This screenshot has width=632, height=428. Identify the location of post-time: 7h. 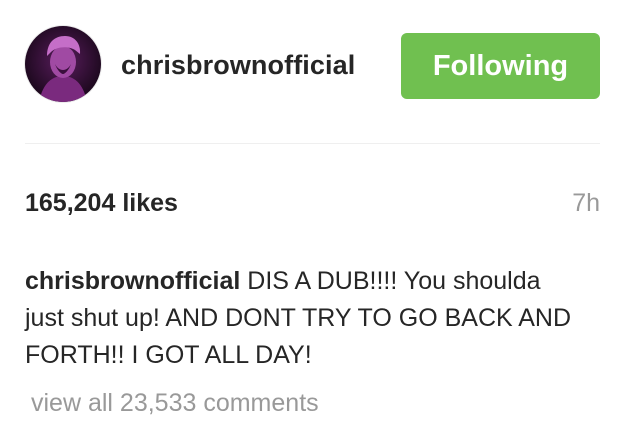
(586, 203).